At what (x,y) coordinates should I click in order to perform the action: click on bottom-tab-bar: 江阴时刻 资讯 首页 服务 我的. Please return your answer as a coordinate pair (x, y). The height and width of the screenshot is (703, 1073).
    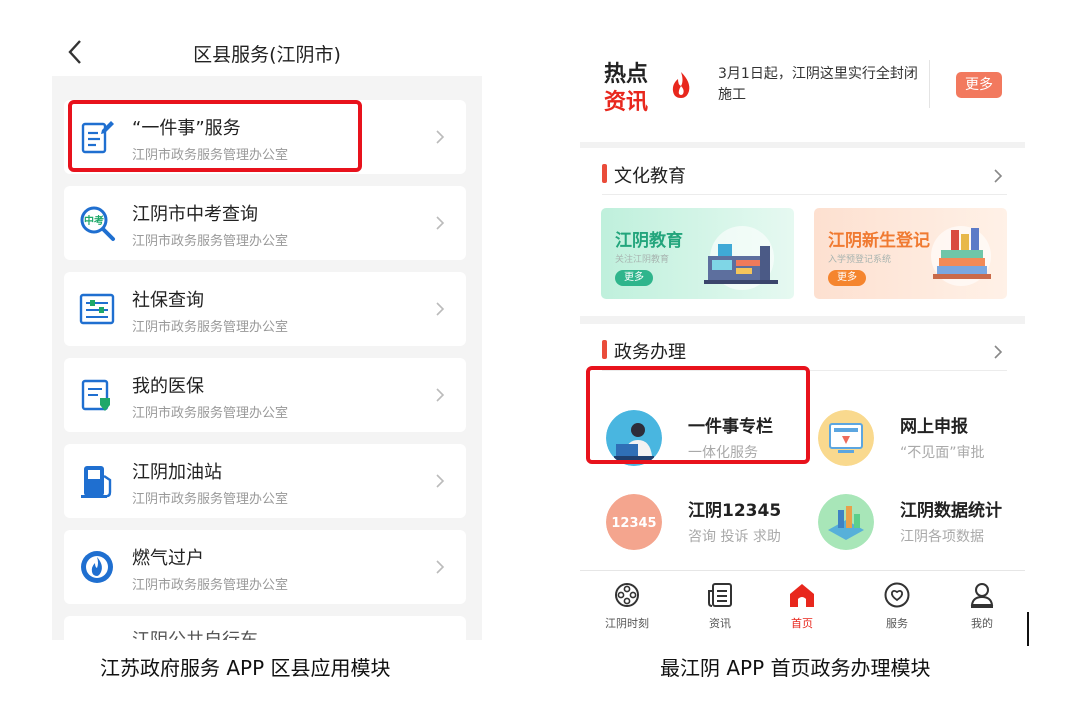
    Looking at the image, I should click on (802, 605).